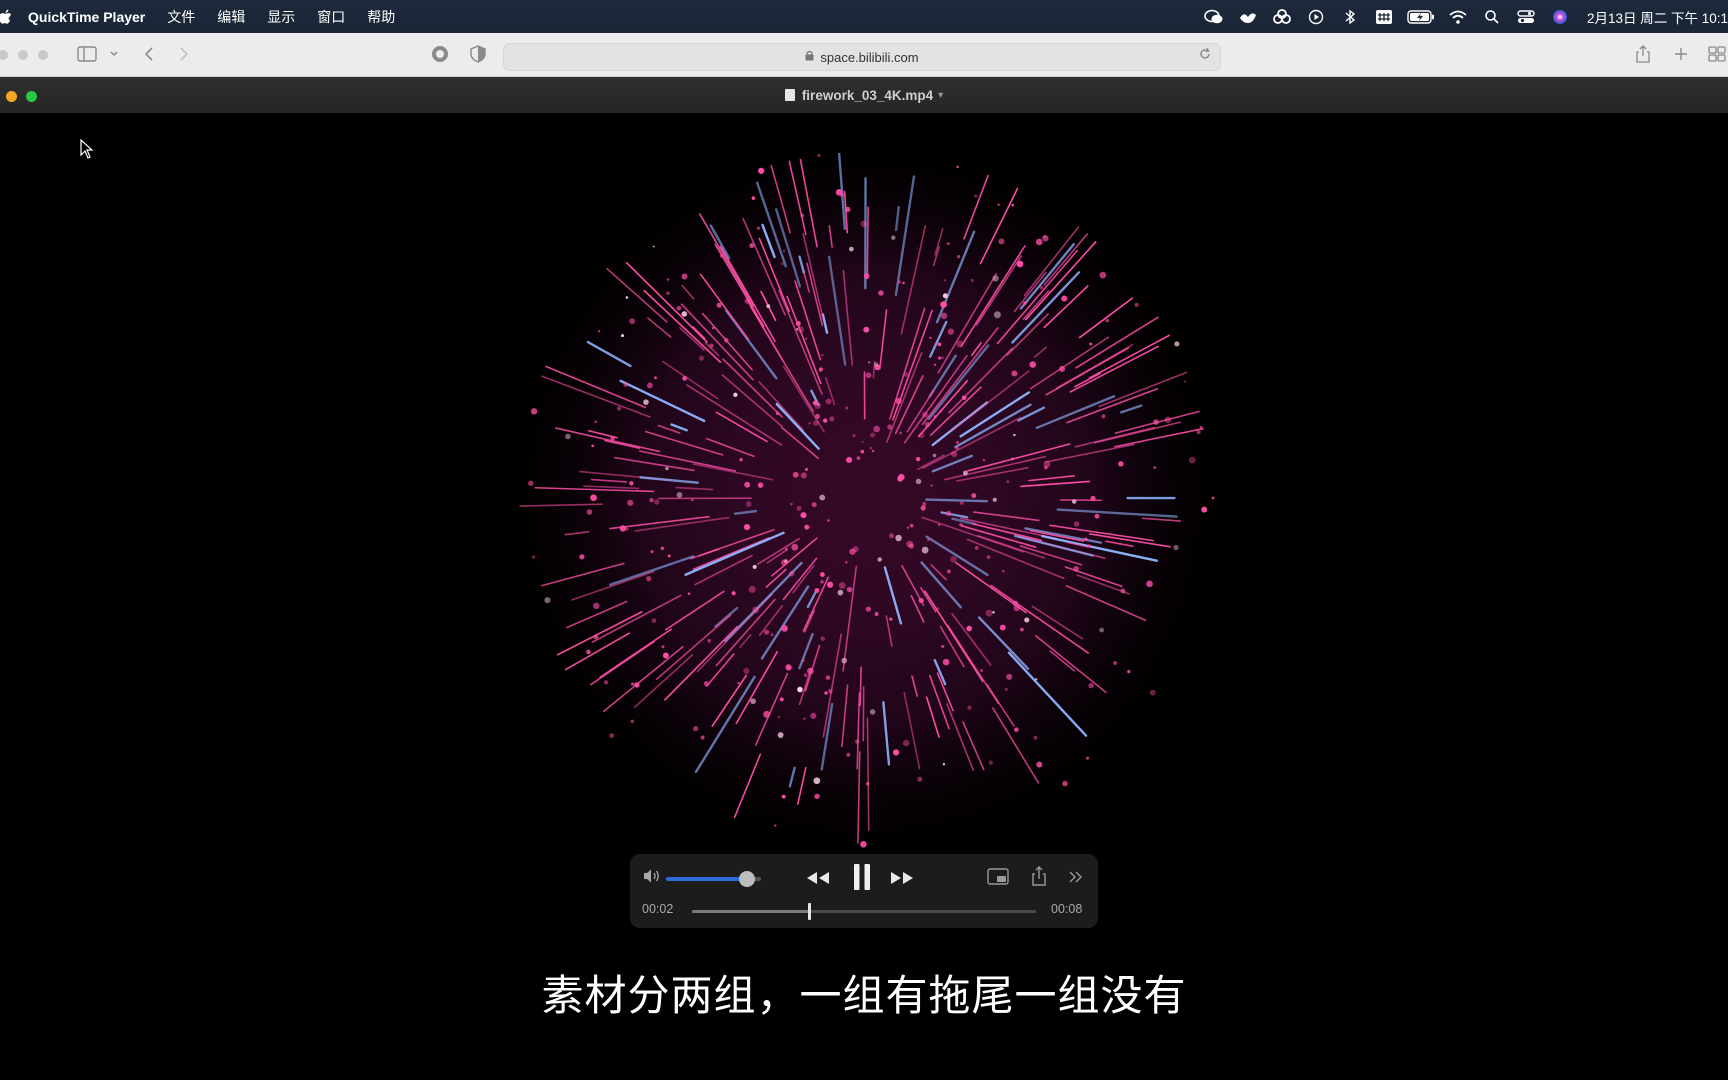 This screenshot has height=1080, width=1728. What do you see at coordinates (809, 57) in the screenshot?
I see `lock-icon` at bounding box center [809, 57].